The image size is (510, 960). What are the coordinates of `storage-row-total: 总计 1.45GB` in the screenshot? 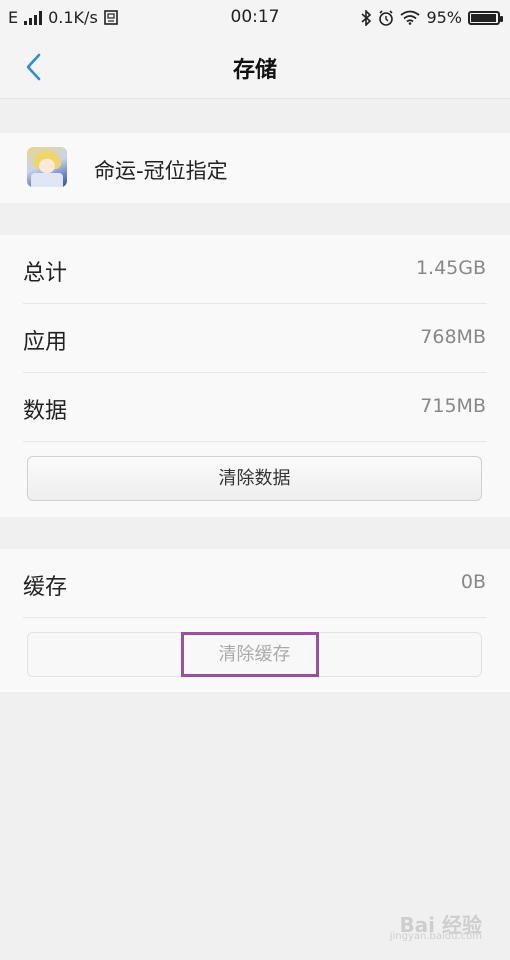 It's located at (255, 269).